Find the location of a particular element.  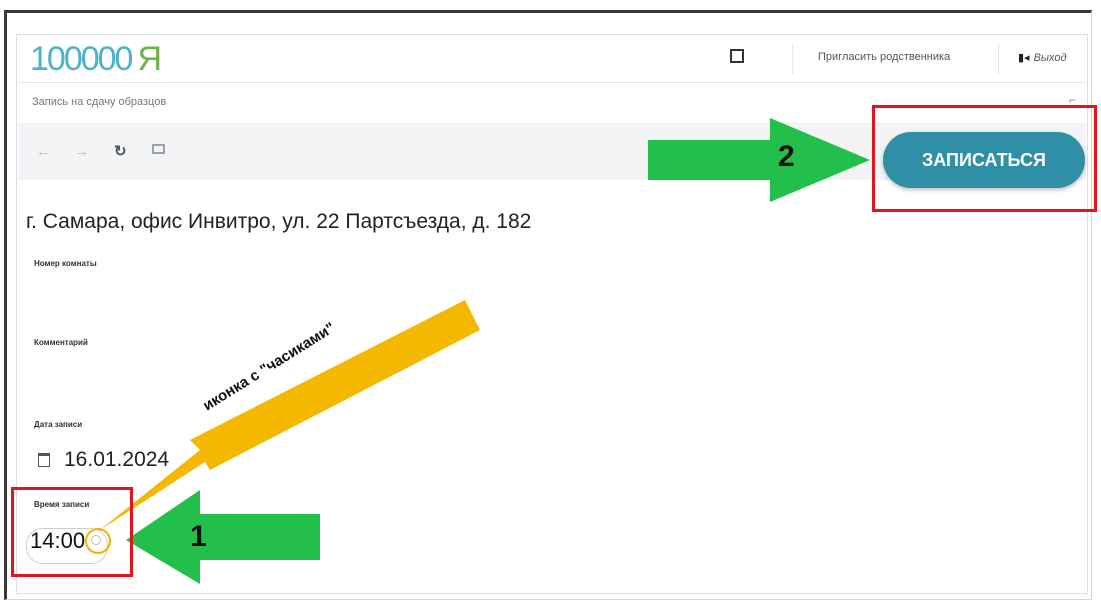

step-2-label: 2 is located at coordinates (786, 156).